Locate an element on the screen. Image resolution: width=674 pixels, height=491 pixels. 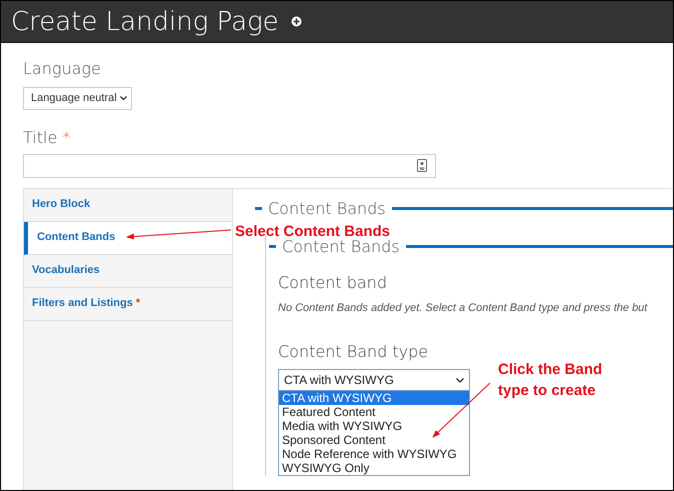
annotation-arrow is located at coordinates (461, 410).